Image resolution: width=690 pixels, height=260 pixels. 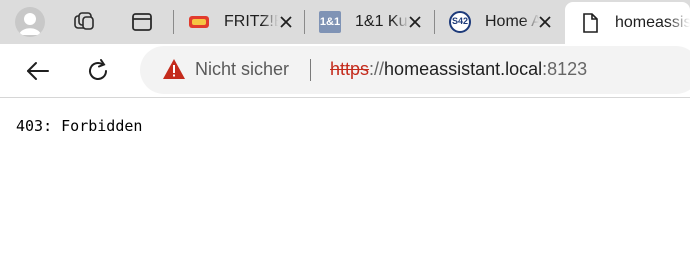 What do you see at coordinates (38, 71) in the screenshot?
I see `back-arrow-icon` at bounding box center [38, 71].